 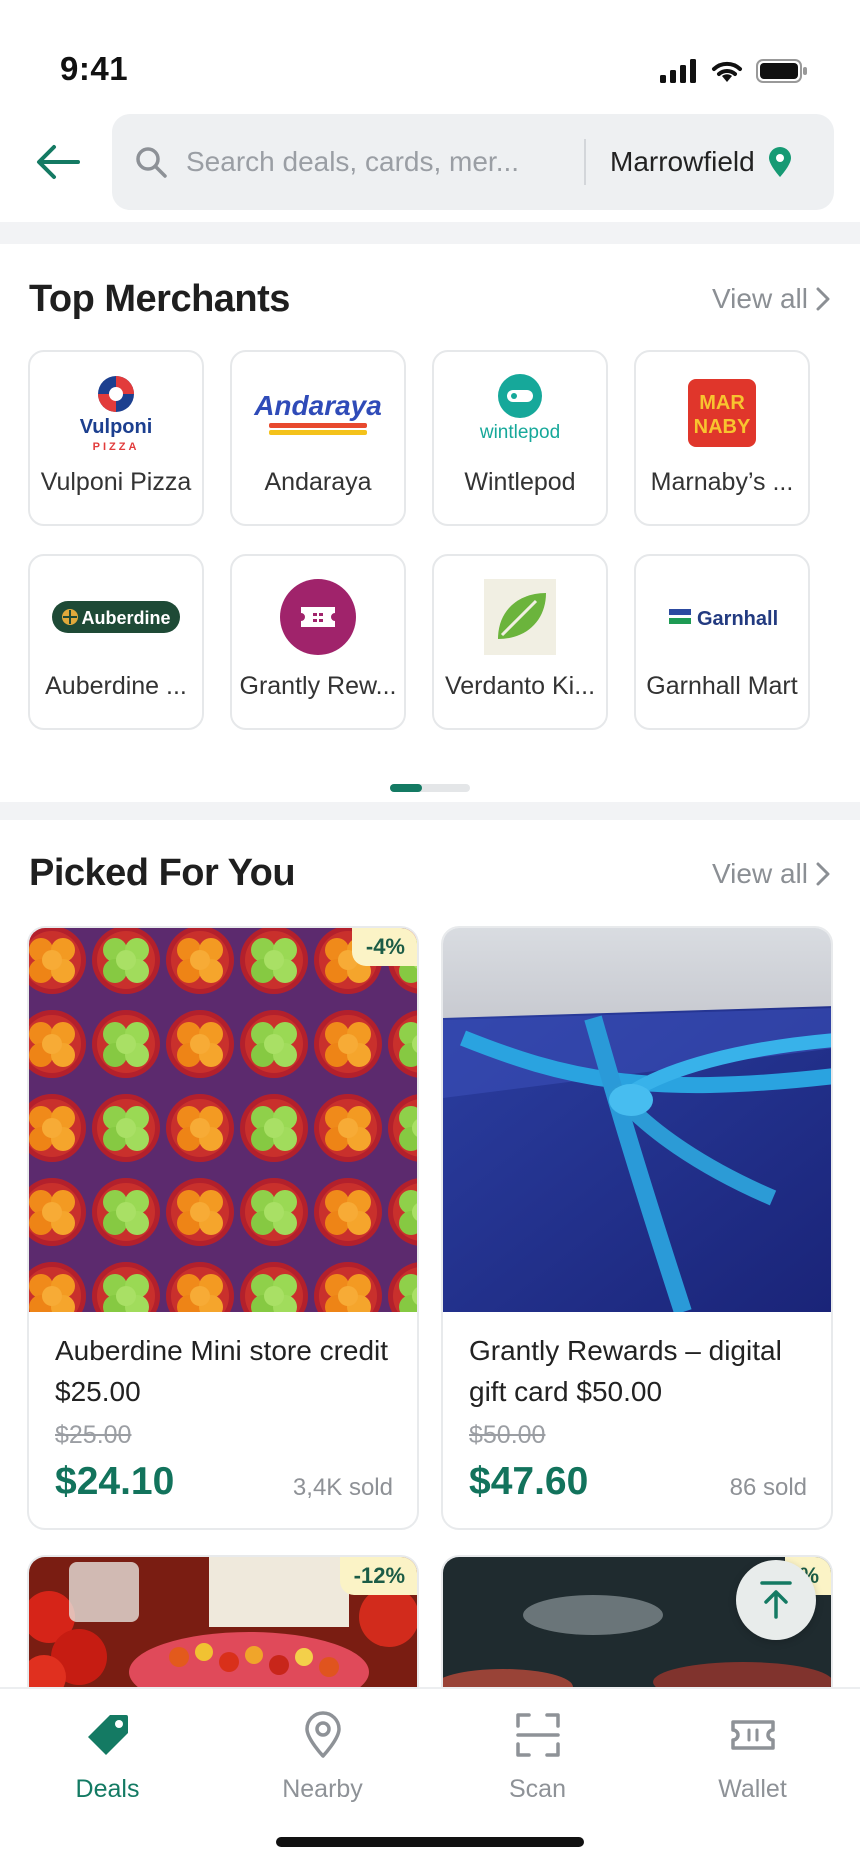 I want to click on status-time: 9:41, so click(x=94, y=68).